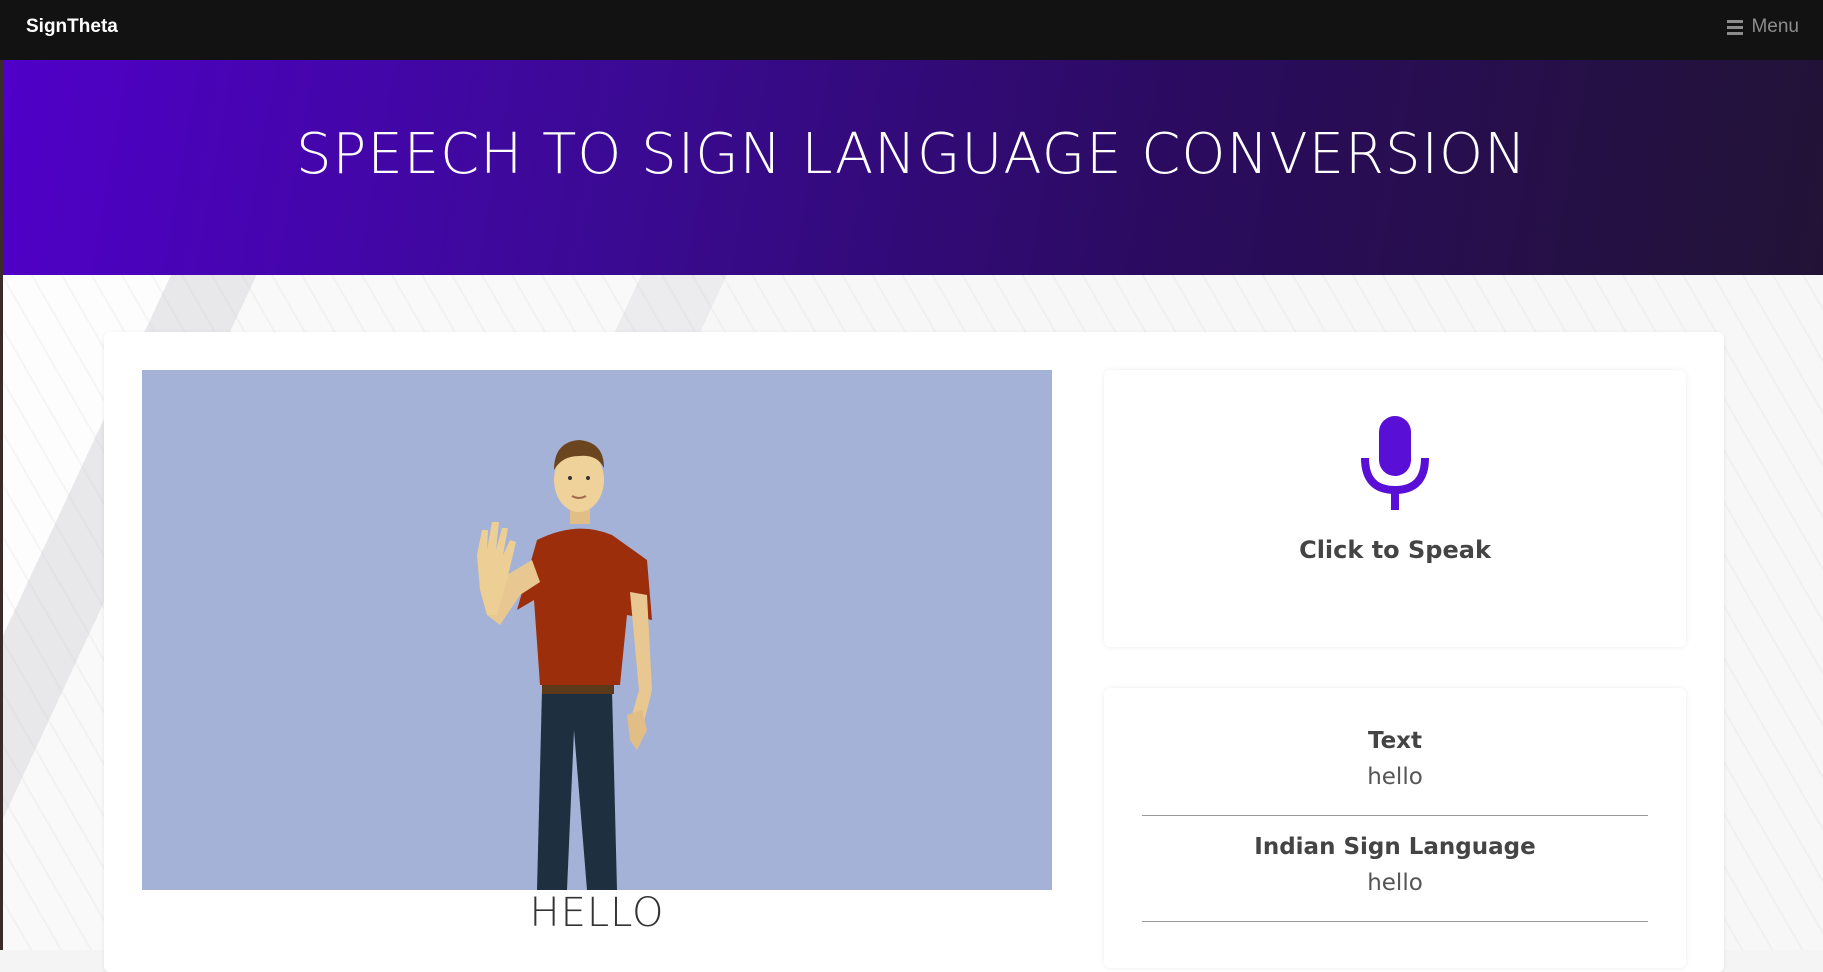 The height and width of the screenshot is (972, 1823). Describe the element at coordinates (1395, 464) in the screenshot. I see `microphone-icon` at that location.